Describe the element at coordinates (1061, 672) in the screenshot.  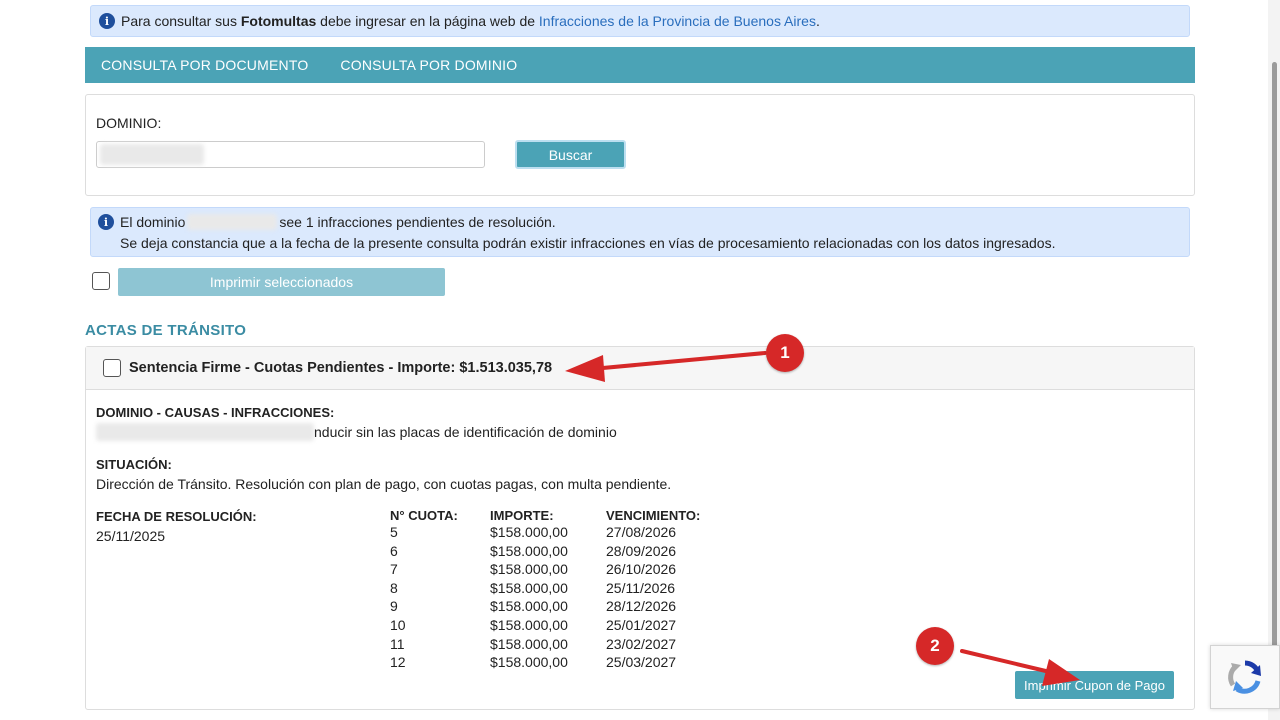
I see `annotation-arrow-2-head` at that location.